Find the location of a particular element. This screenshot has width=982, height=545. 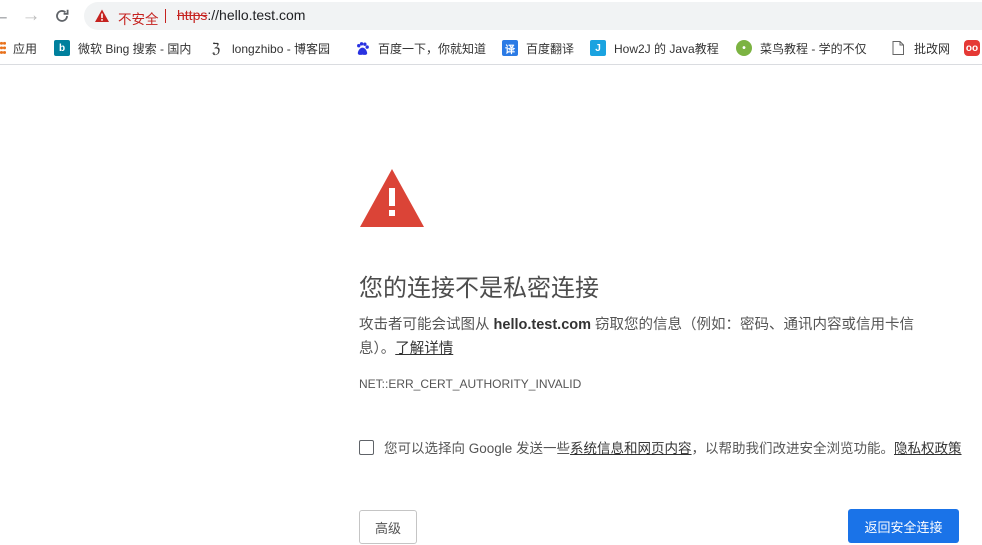

bookmark-label: 应用 is located at coordinates (25, 48).